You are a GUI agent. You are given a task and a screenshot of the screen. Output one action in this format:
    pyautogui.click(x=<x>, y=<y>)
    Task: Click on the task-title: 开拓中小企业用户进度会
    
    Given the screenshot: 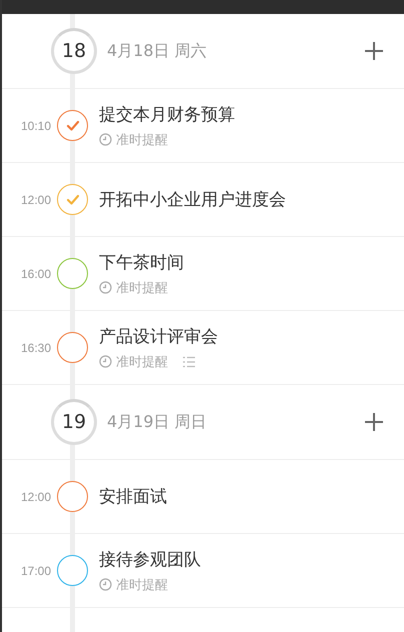 What is the action you would take?
    pyautogui.click(x=192, y=200)
    